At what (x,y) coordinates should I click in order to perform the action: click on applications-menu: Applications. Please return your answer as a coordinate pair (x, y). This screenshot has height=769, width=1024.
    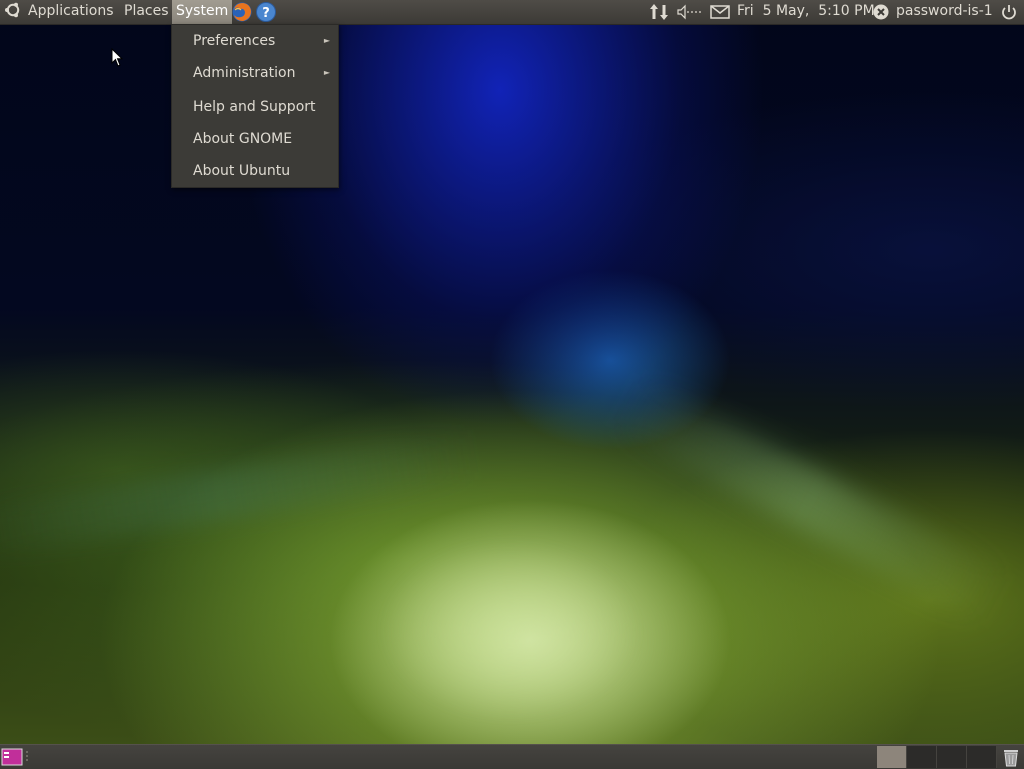
    Looking at the image, I should click on (61, 12).